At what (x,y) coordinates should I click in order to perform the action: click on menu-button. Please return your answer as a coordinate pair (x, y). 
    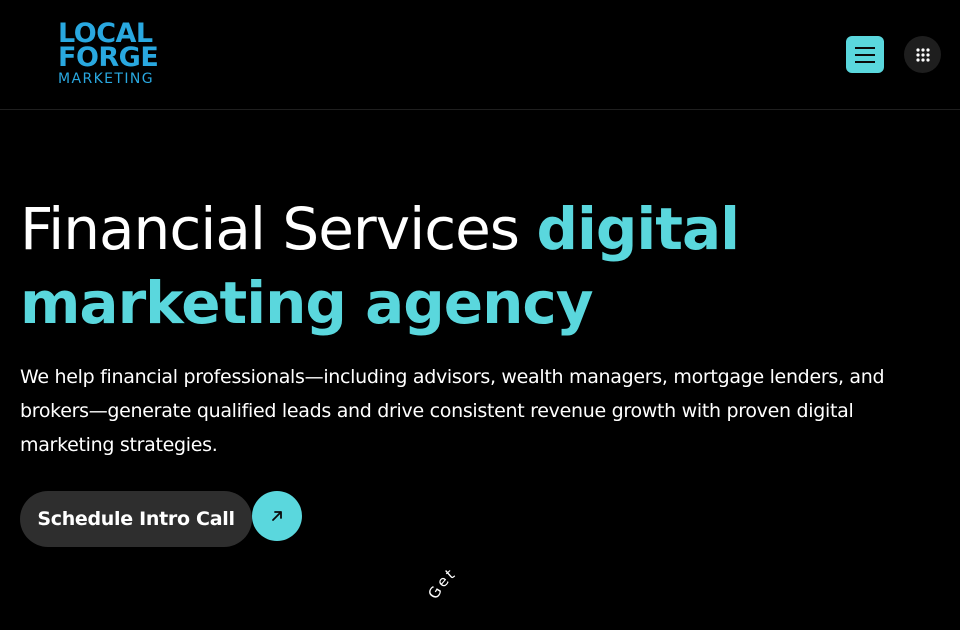
    Looking at the image, I should click on (865, 54).